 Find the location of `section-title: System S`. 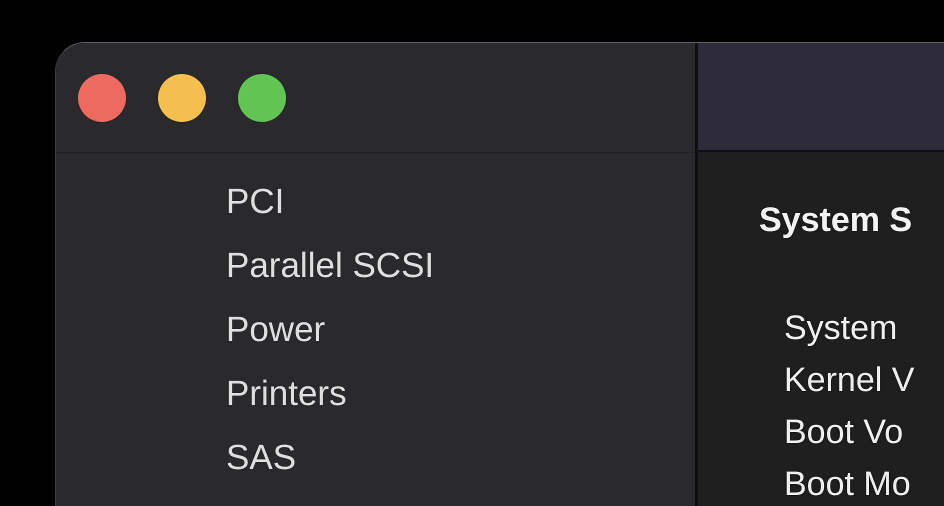

section-title: System S is located at coordinates (835, 220).